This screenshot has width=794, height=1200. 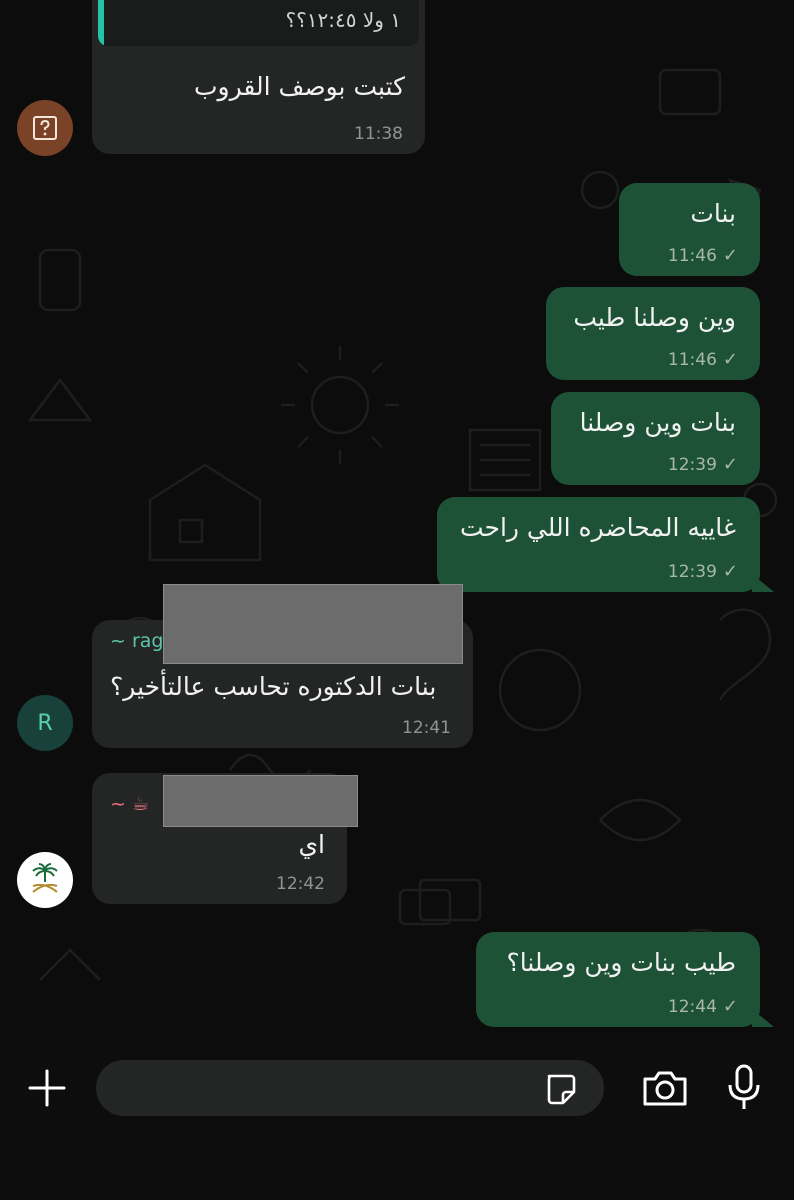 What do you see at coordinates (692, 1006) in the screenshot?
I see `message-time: 12:44` at bounding box center [692, 1006].